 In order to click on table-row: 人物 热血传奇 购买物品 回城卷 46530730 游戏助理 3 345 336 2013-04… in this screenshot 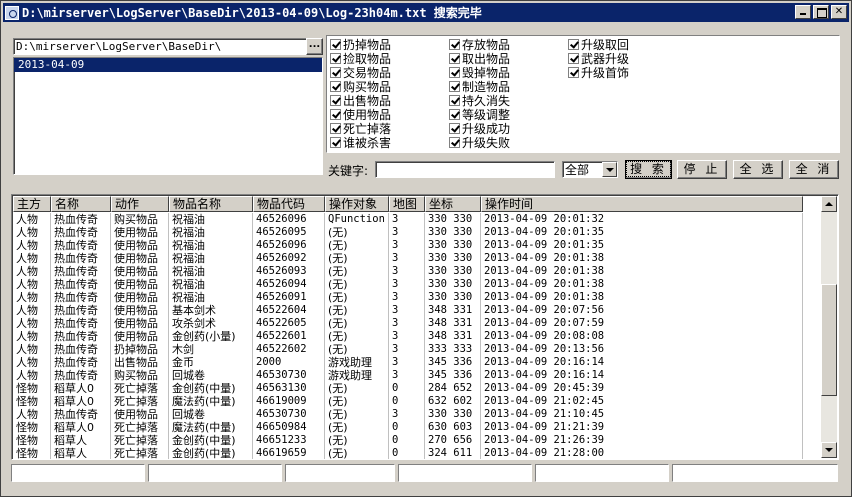, I will do `click(408, 375)`.